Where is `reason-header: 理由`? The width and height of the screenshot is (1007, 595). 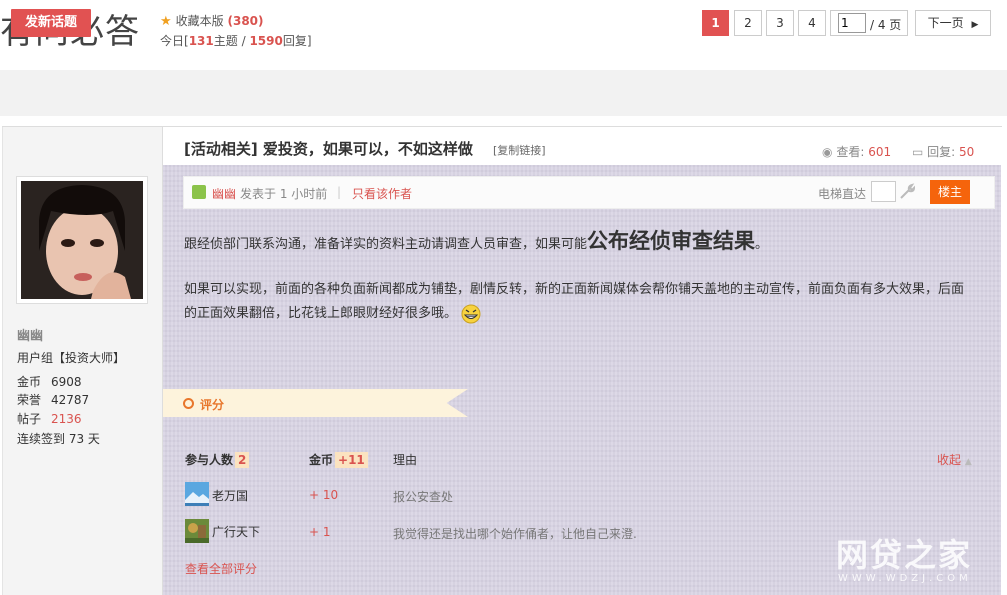 reason-header: 理由 is located at coordinates (405, 460).